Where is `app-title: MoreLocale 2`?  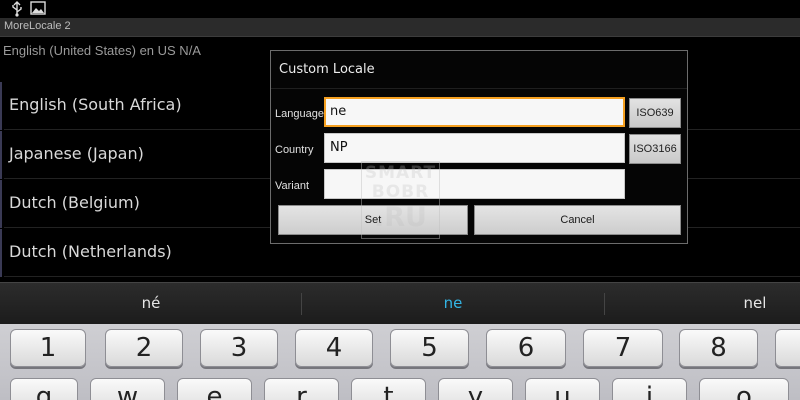 app-title: MoreLocale 2 is located at coordinates (37, 26).